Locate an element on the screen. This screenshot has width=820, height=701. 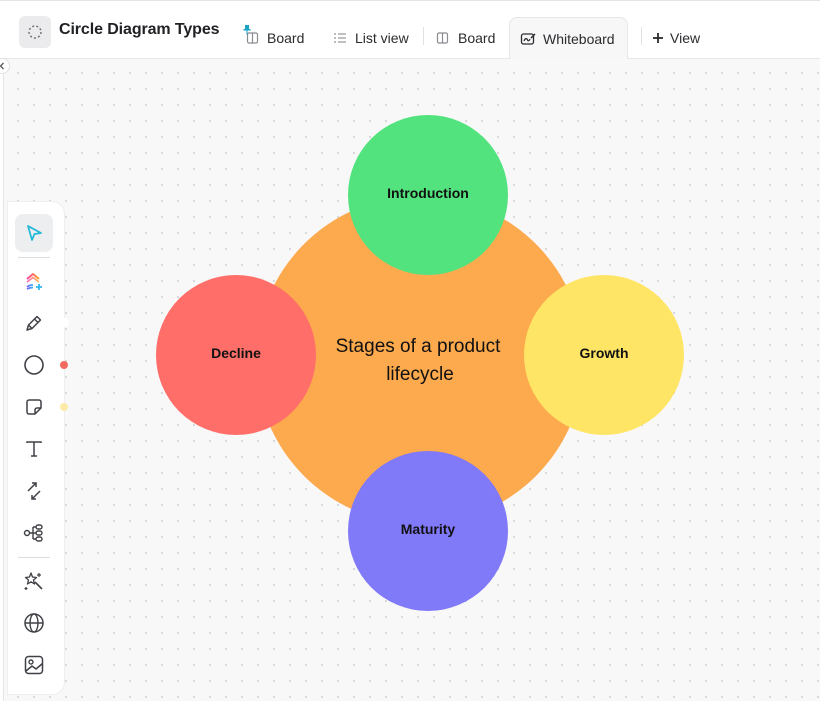
pin-icon is located at coordinates (247, 30).